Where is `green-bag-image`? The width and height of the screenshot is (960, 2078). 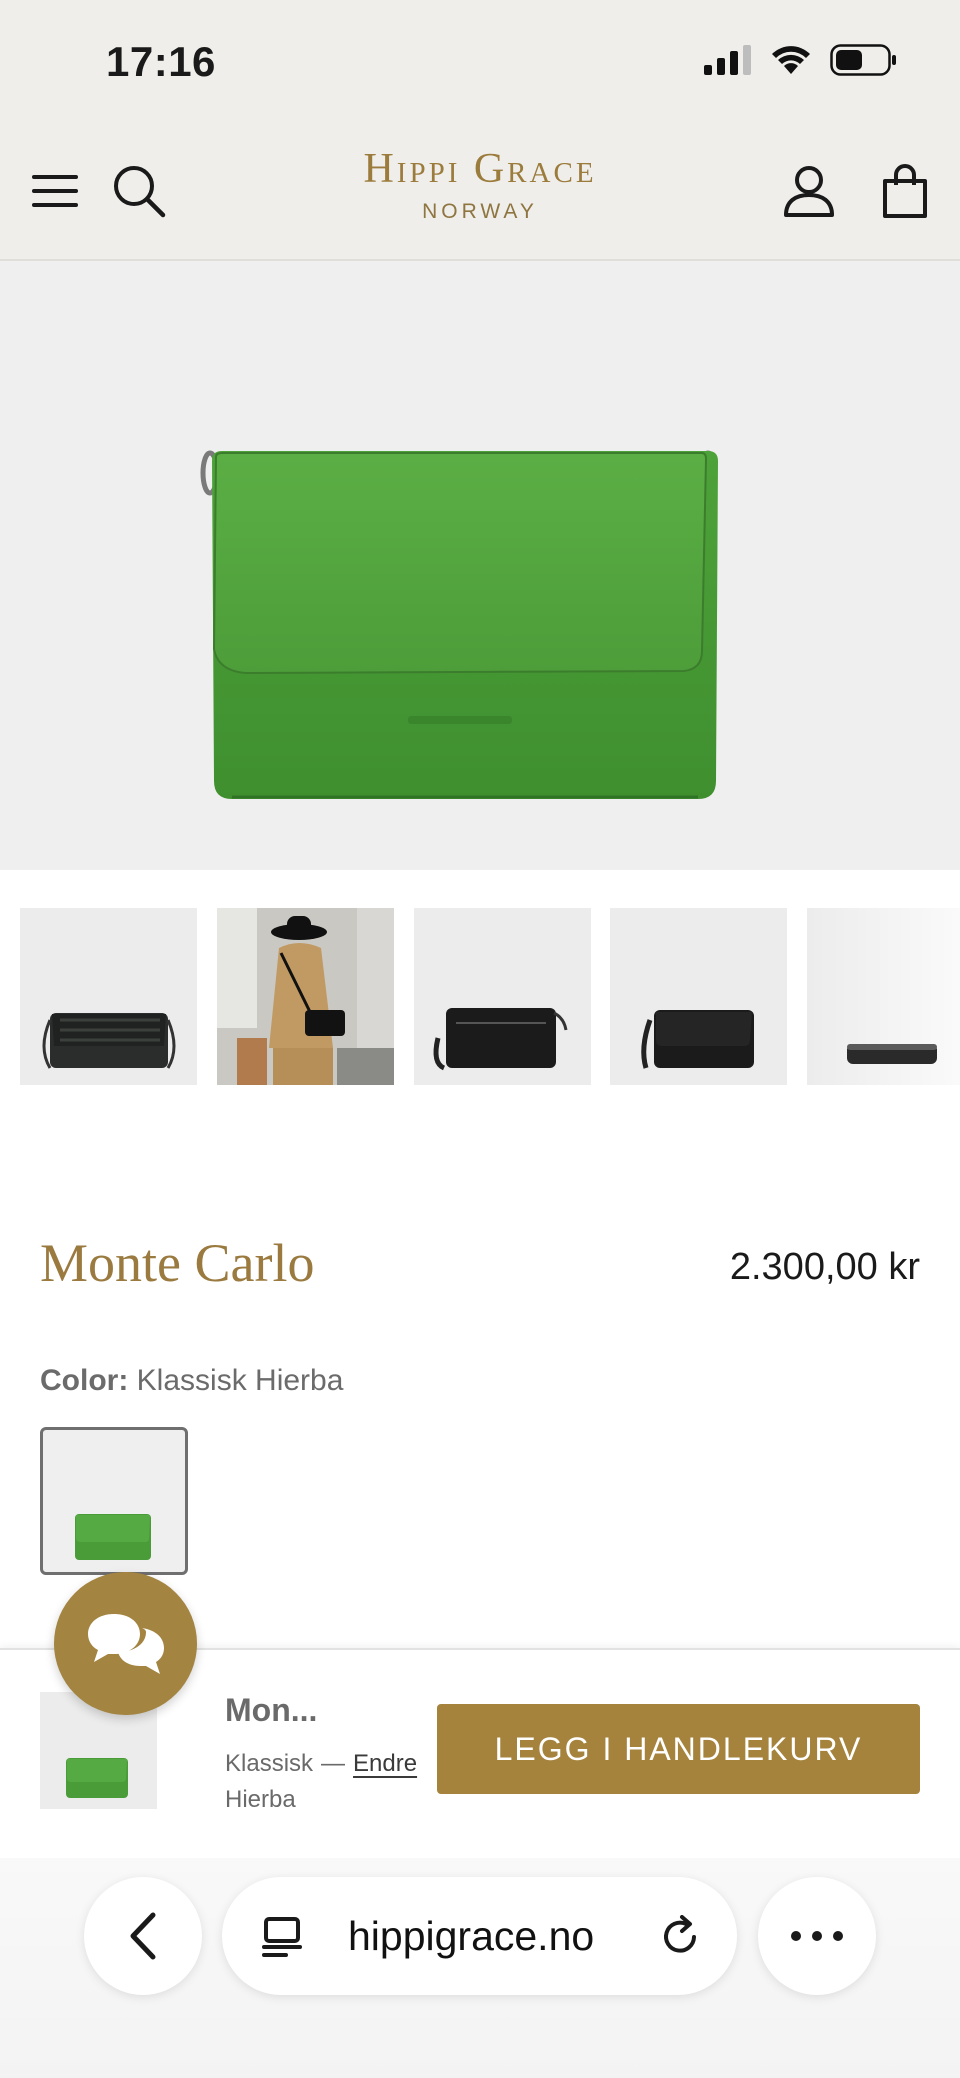
green-bag-image is located at coordinates (459, 624).